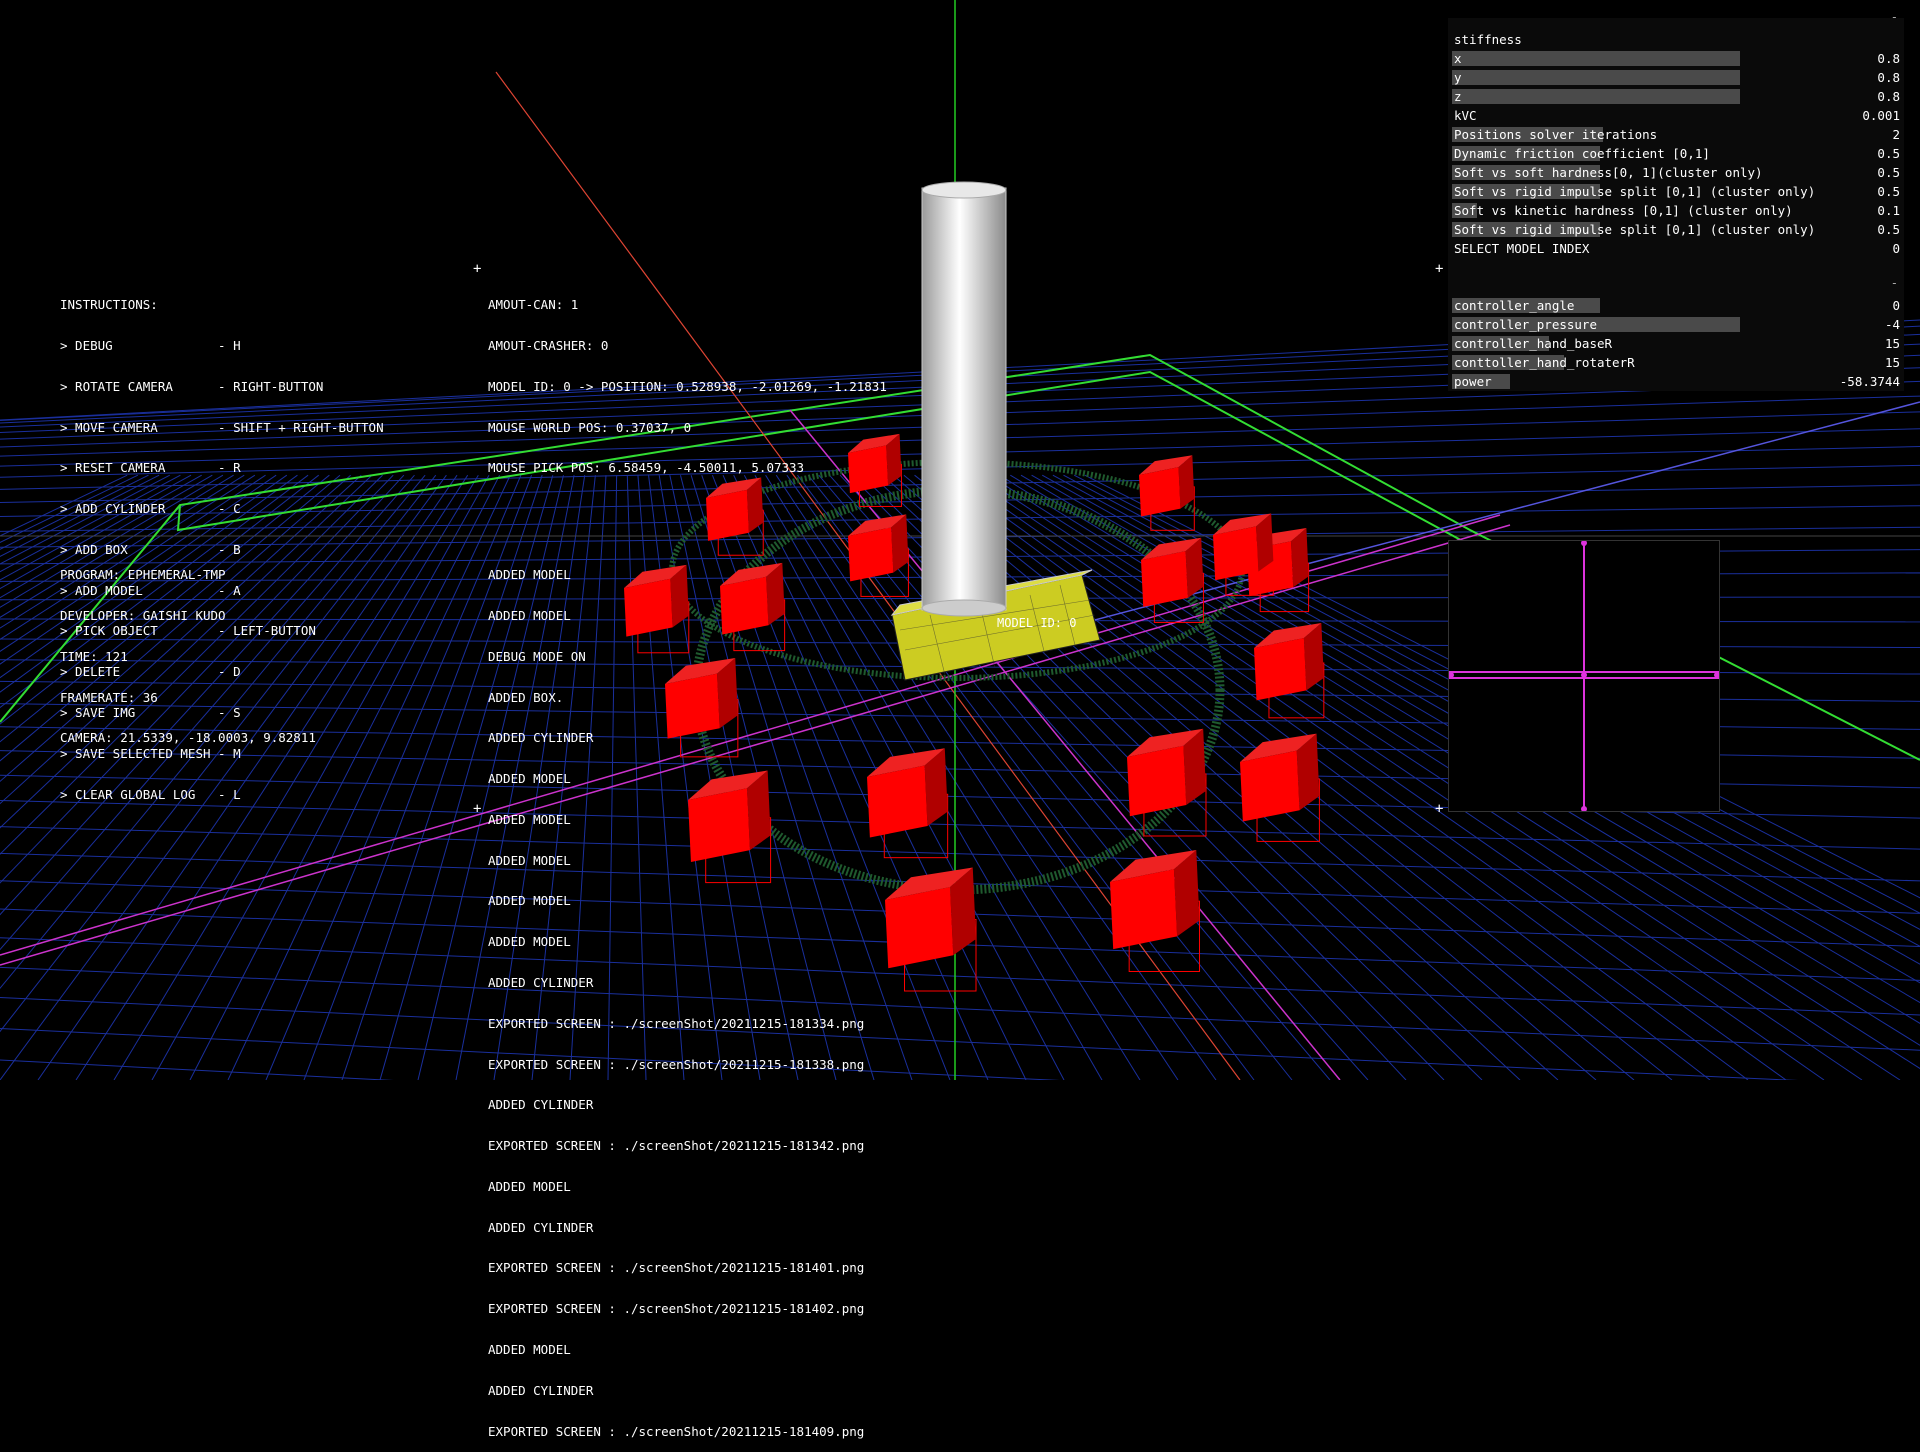 This screenshot has height=1452, width=1920. Describe the element at coordinates (537, 656) in the screenshot. I see `log-line: DEBUG MODE ON` at that location.